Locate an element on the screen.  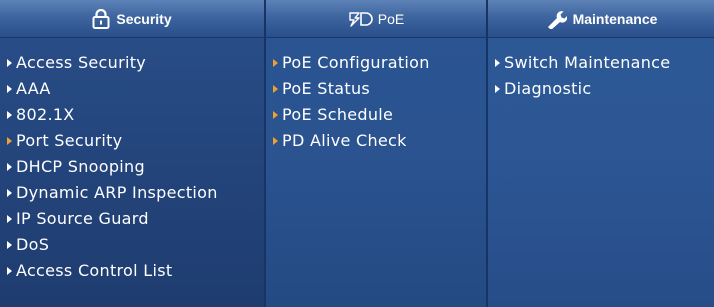
menu-item-ip-source-guard: IP Source Guard is located at coordinates (135, 218).